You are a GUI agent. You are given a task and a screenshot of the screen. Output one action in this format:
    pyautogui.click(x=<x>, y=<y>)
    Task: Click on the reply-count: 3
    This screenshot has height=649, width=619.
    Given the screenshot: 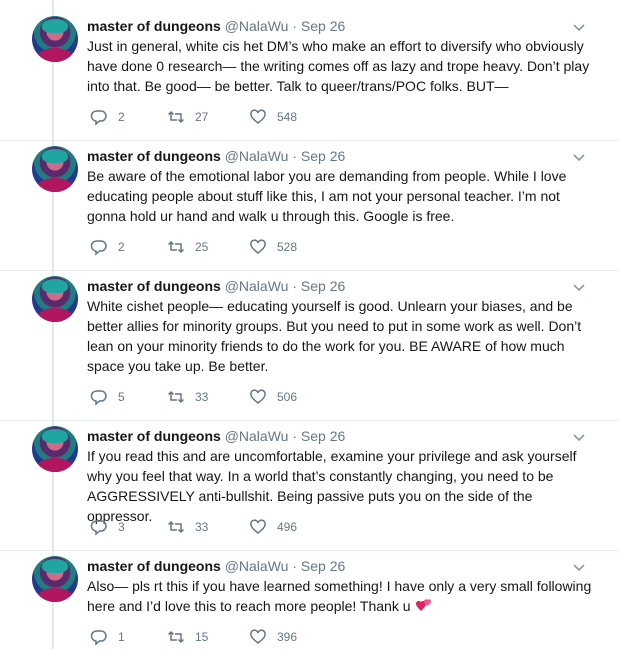 What is the action you would take?
    pyautogui.click(x=121, y=527)
    